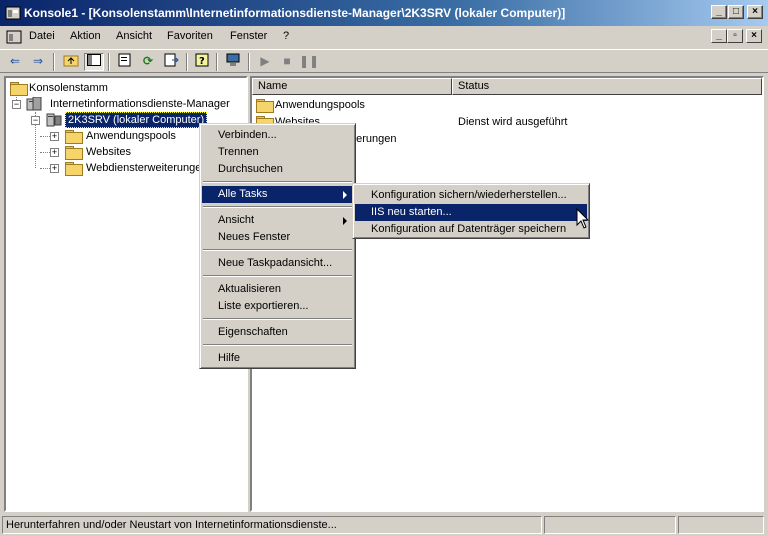  I want to click on menu-item-label: Alle Tasks, so click(243, 194).